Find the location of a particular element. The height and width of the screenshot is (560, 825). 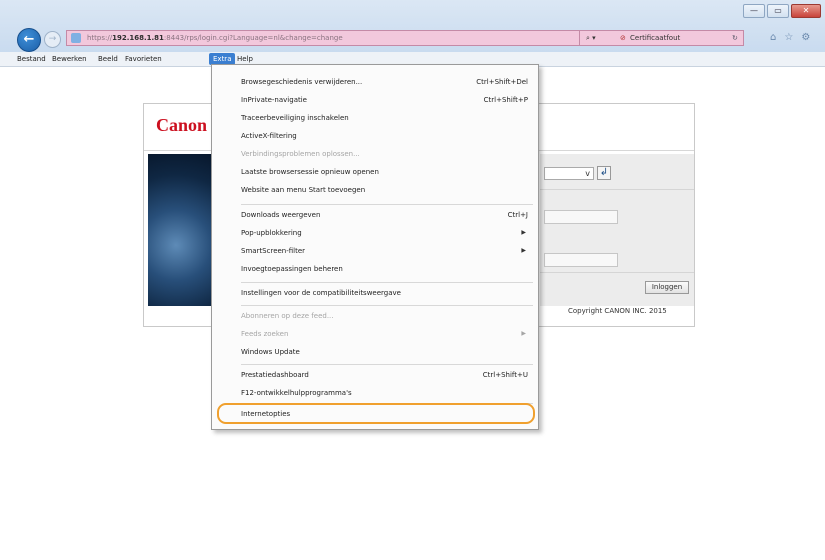

password-field is located at coordinates (581, 260).